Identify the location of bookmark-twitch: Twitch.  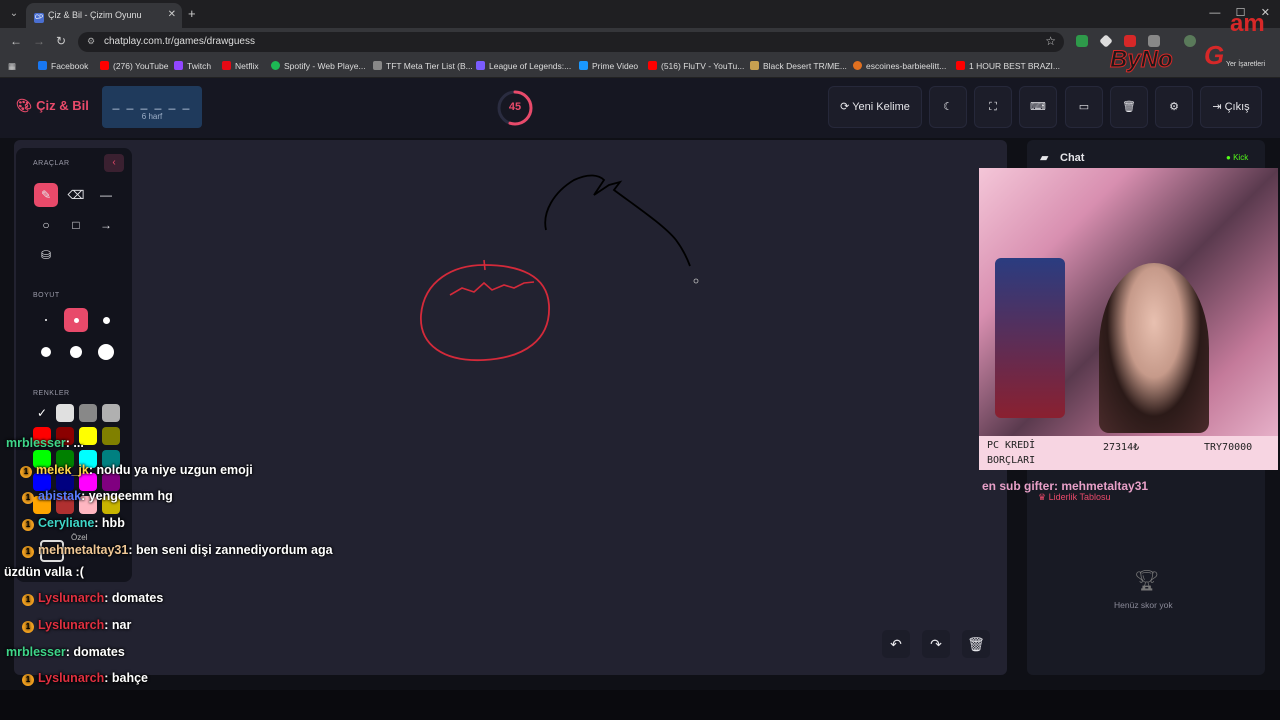
(192, 66).